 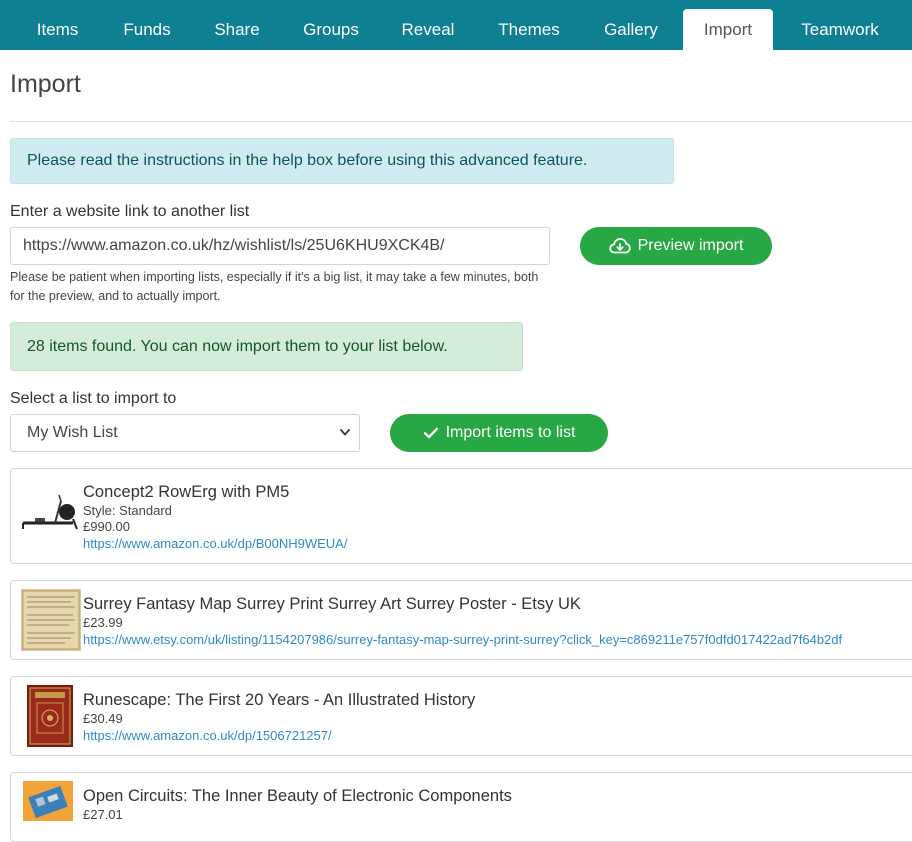 What do you see at coordinates (840, 29) in the screenshot?
I see `tab-teamwork: Teamwork` at bounding box center [840, 29].